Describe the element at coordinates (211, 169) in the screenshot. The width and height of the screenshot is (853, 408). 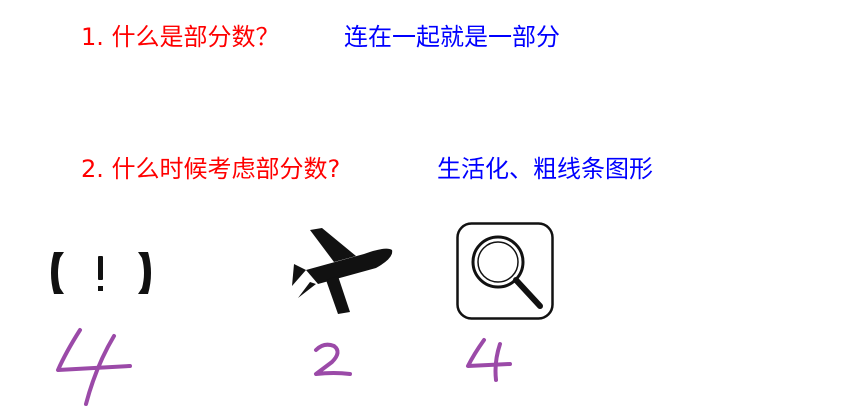
I see `question-2: 2. 什么时候考虑部分数?` at that location.